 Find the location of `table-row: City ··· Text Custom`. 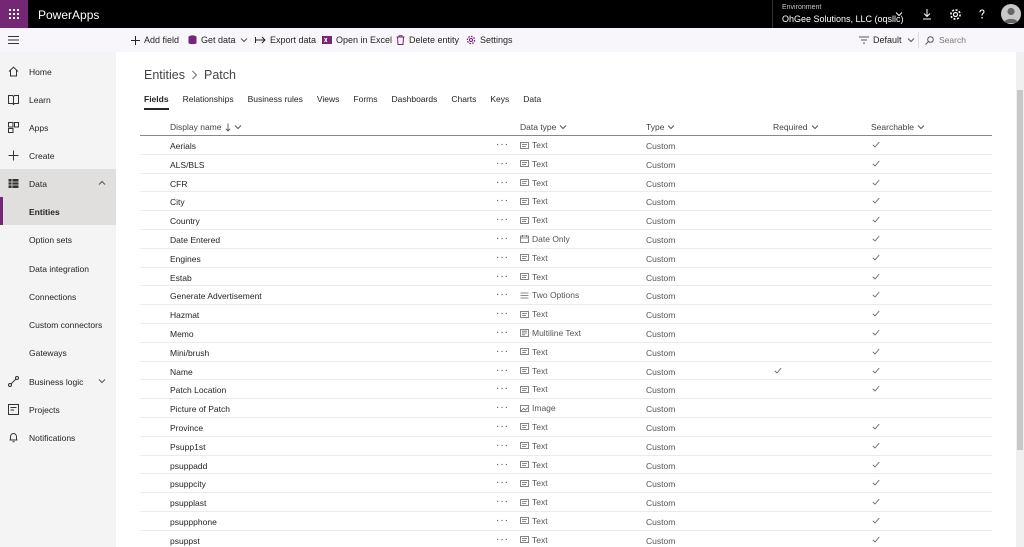

table-row: City ··· Text Custom is located at coordinates (566, 202).